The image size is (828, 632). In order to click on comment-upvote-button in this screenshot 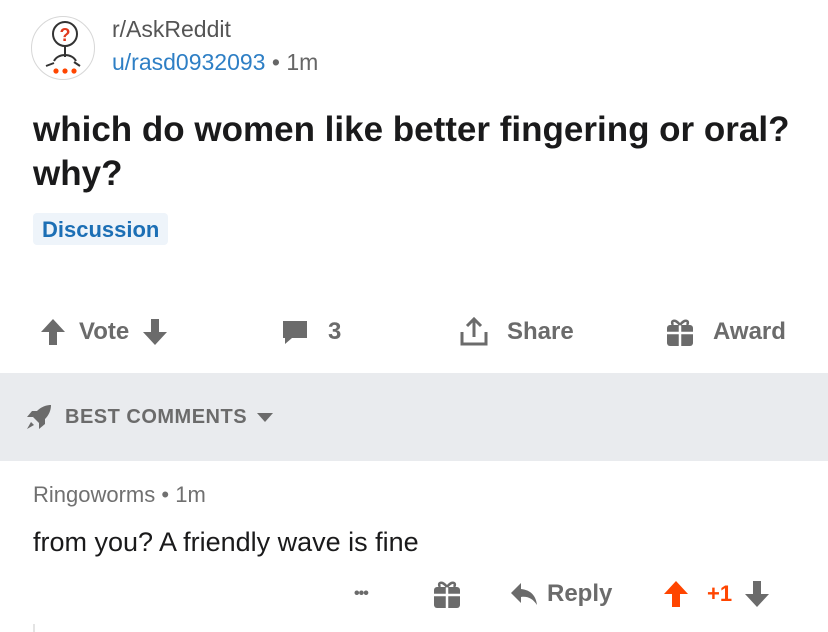, I will do `click(676, 594)`.